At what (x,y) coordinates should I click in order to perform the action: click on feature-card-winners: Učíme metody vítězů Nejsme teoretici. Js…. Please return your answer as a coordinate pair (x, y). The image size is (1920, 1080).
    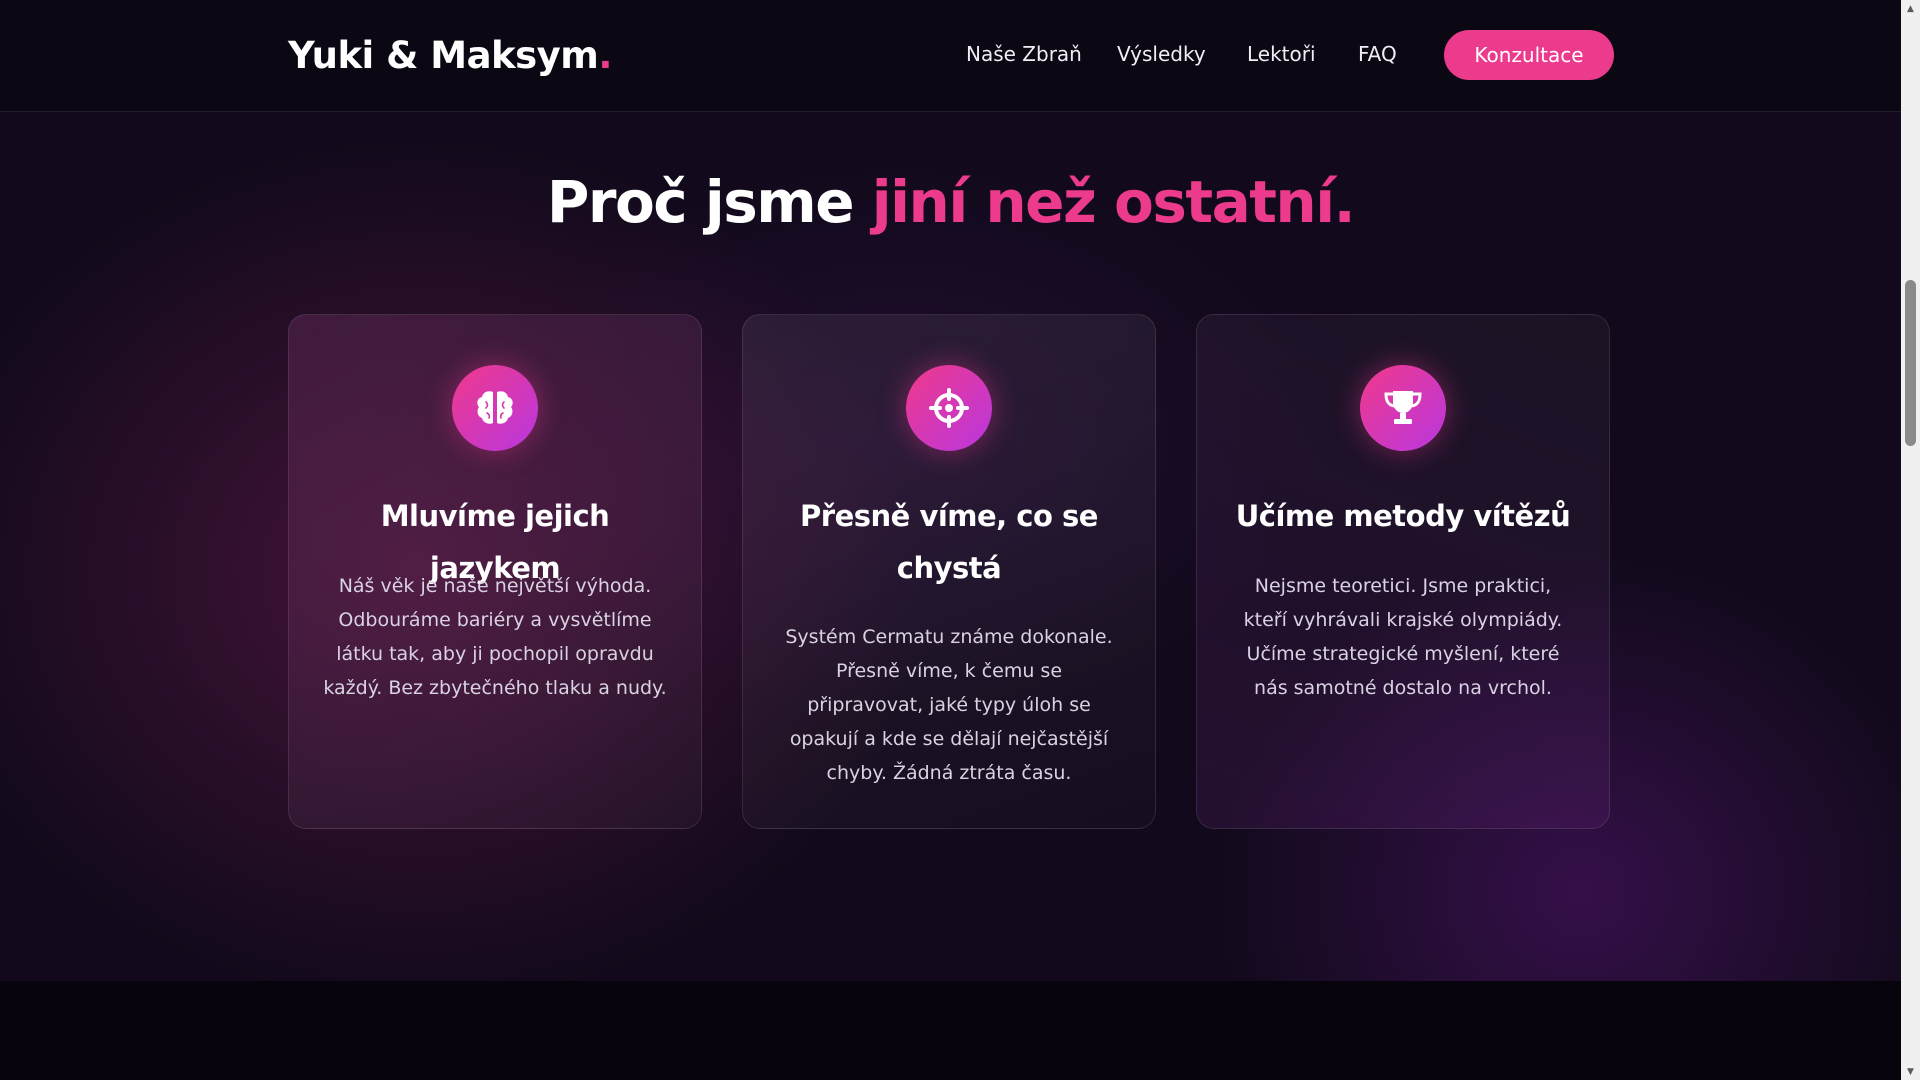
    Looking at the image, I should click on (1403, 571).